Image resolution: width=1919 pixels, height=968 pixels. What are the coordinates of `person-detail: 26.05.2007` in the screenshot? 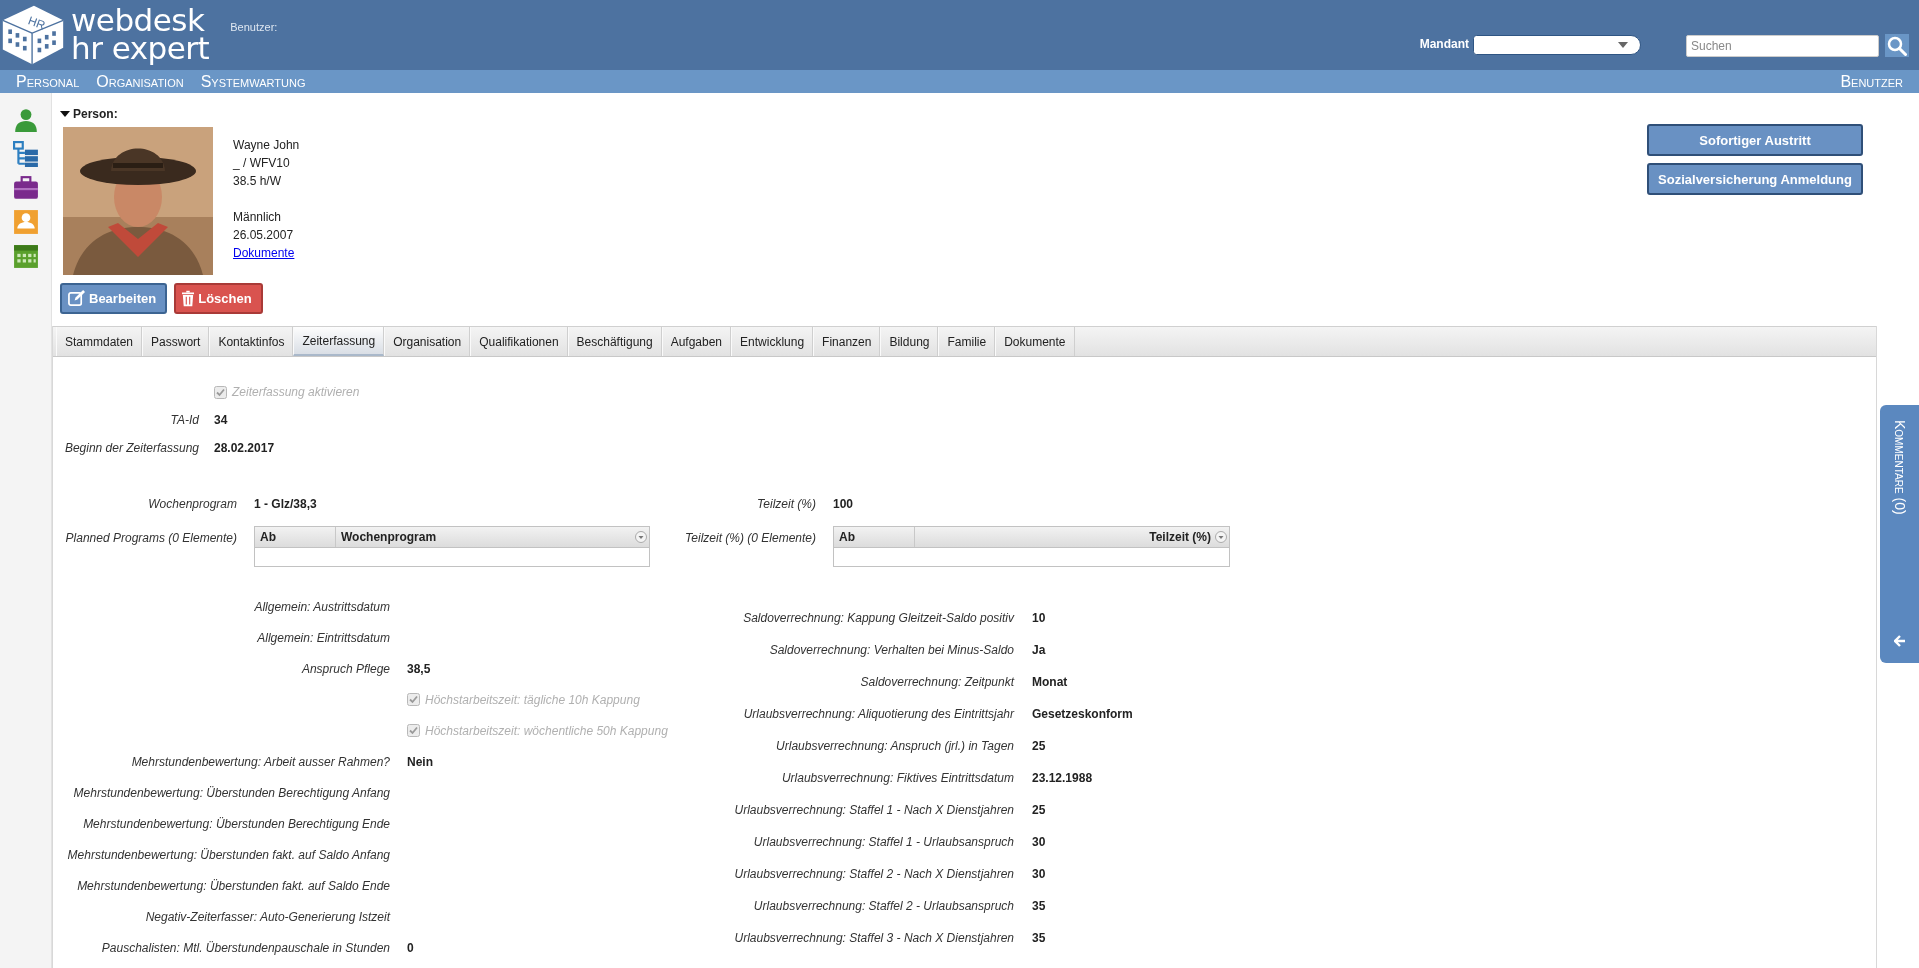 It's located at (264, 235).